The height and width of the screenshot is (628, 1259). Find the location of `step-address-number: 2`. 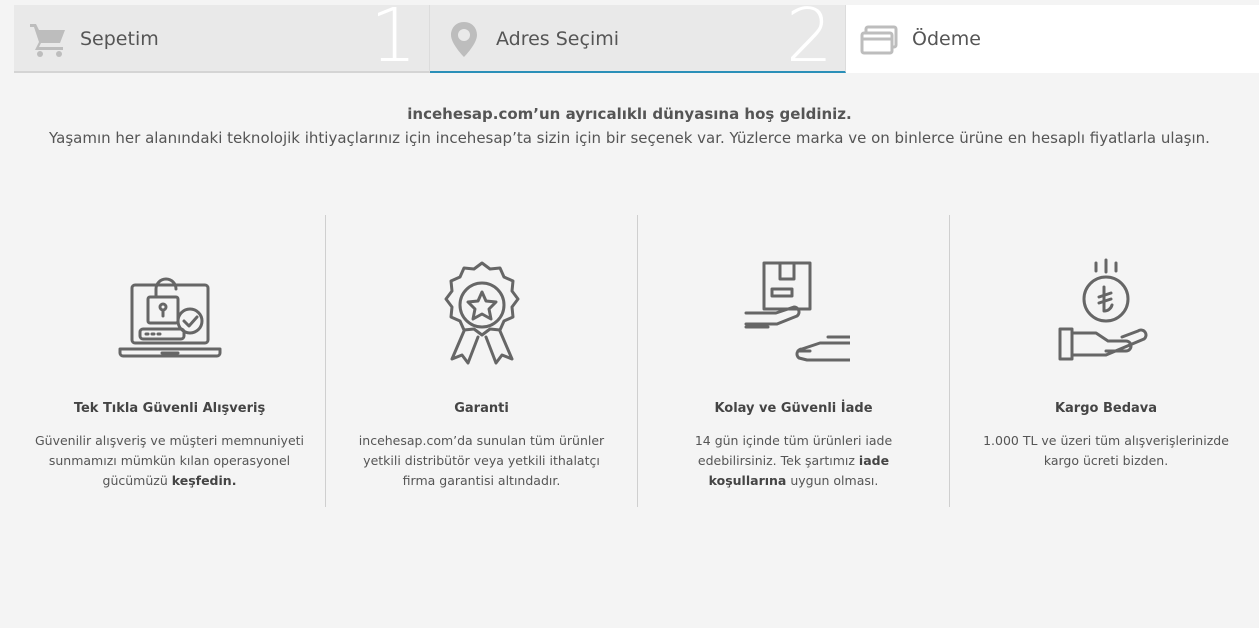

step-address-number: 2 is located at coordinates (809, 39).